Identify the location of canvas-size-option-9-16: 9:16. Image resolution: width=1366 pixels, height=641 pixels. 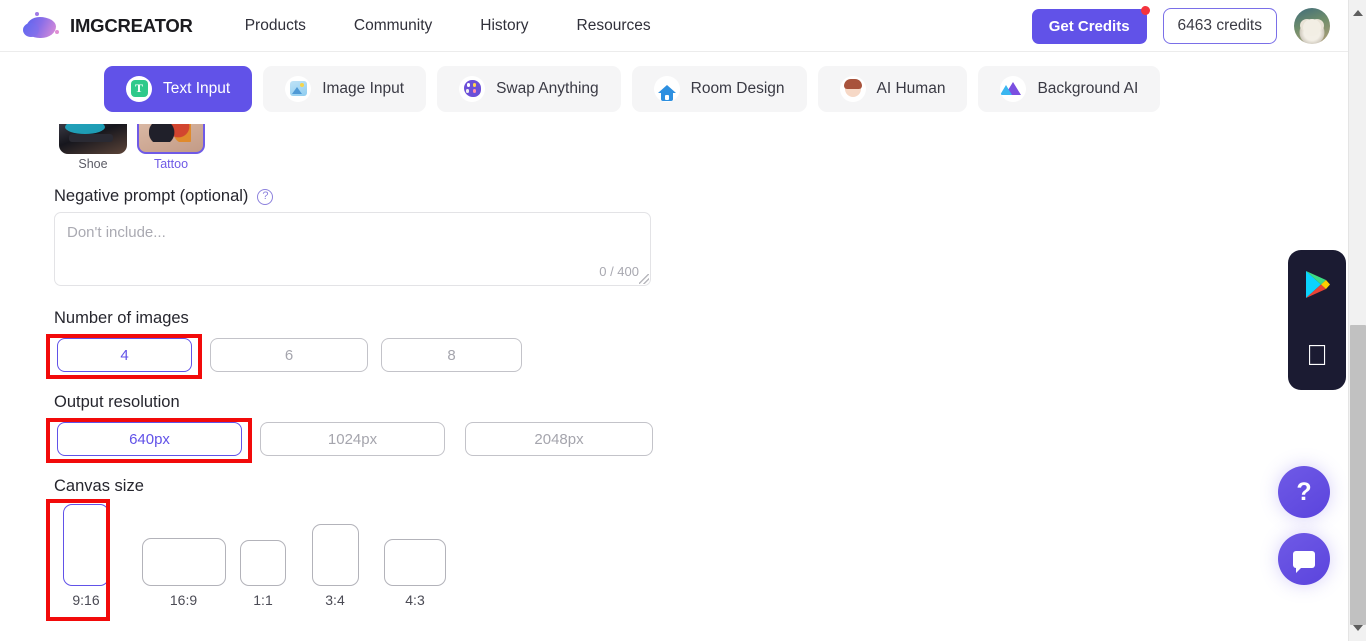
(86, 556).